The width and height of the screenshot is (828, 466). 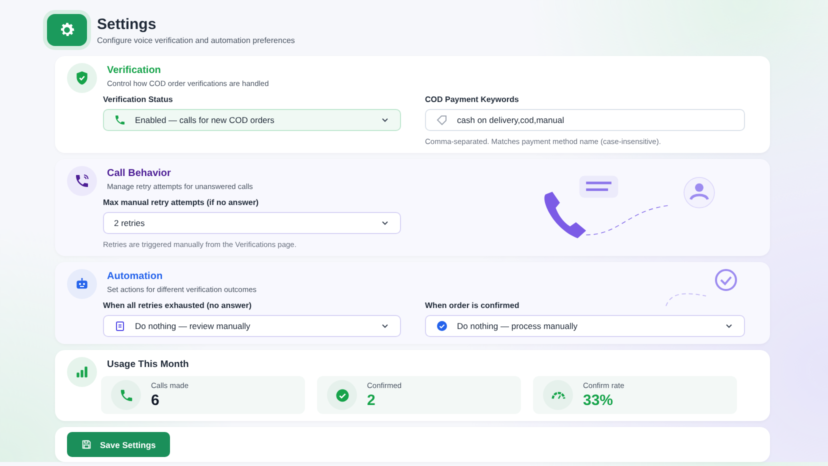 I want to click on stat-value: 33%, so click(x=598, y=400).